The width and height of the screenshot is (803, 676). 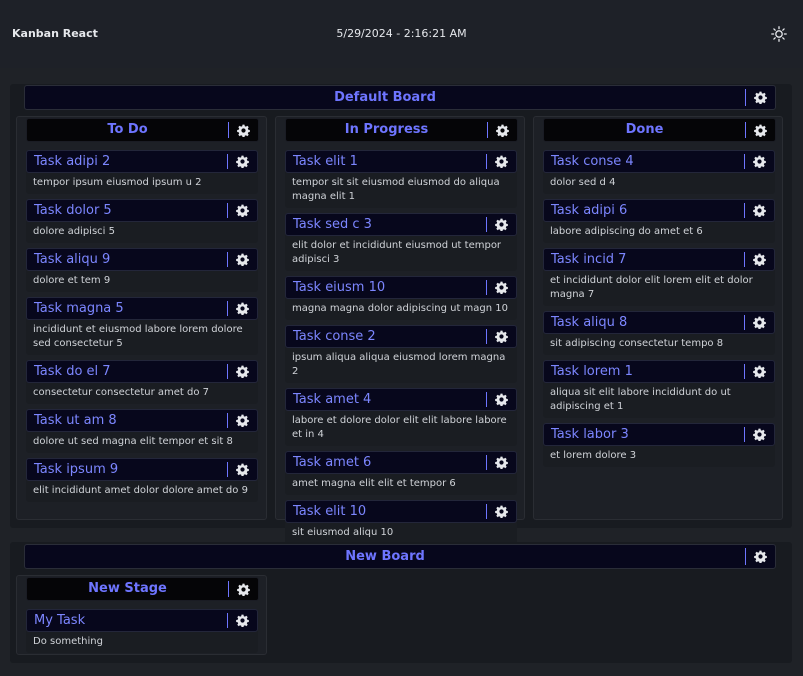 I want to click on task-title: Task elit 10, so click(x=329, y=511).